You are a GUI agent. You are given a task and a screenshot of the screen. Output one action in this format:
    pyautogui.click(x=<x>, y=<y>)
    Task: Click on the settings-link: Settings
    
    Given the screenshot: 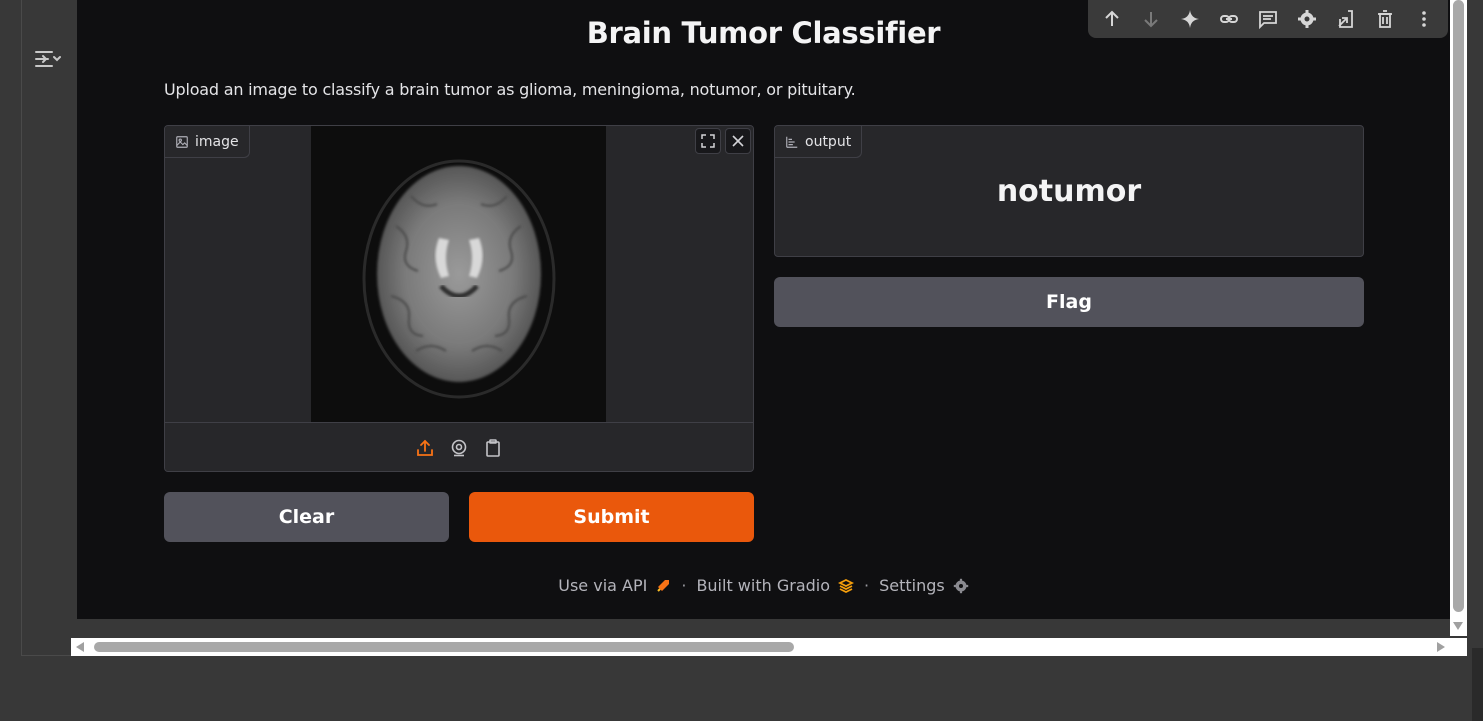 What is the action you would take?
    pyautogui.click(x=924, y=585)
    